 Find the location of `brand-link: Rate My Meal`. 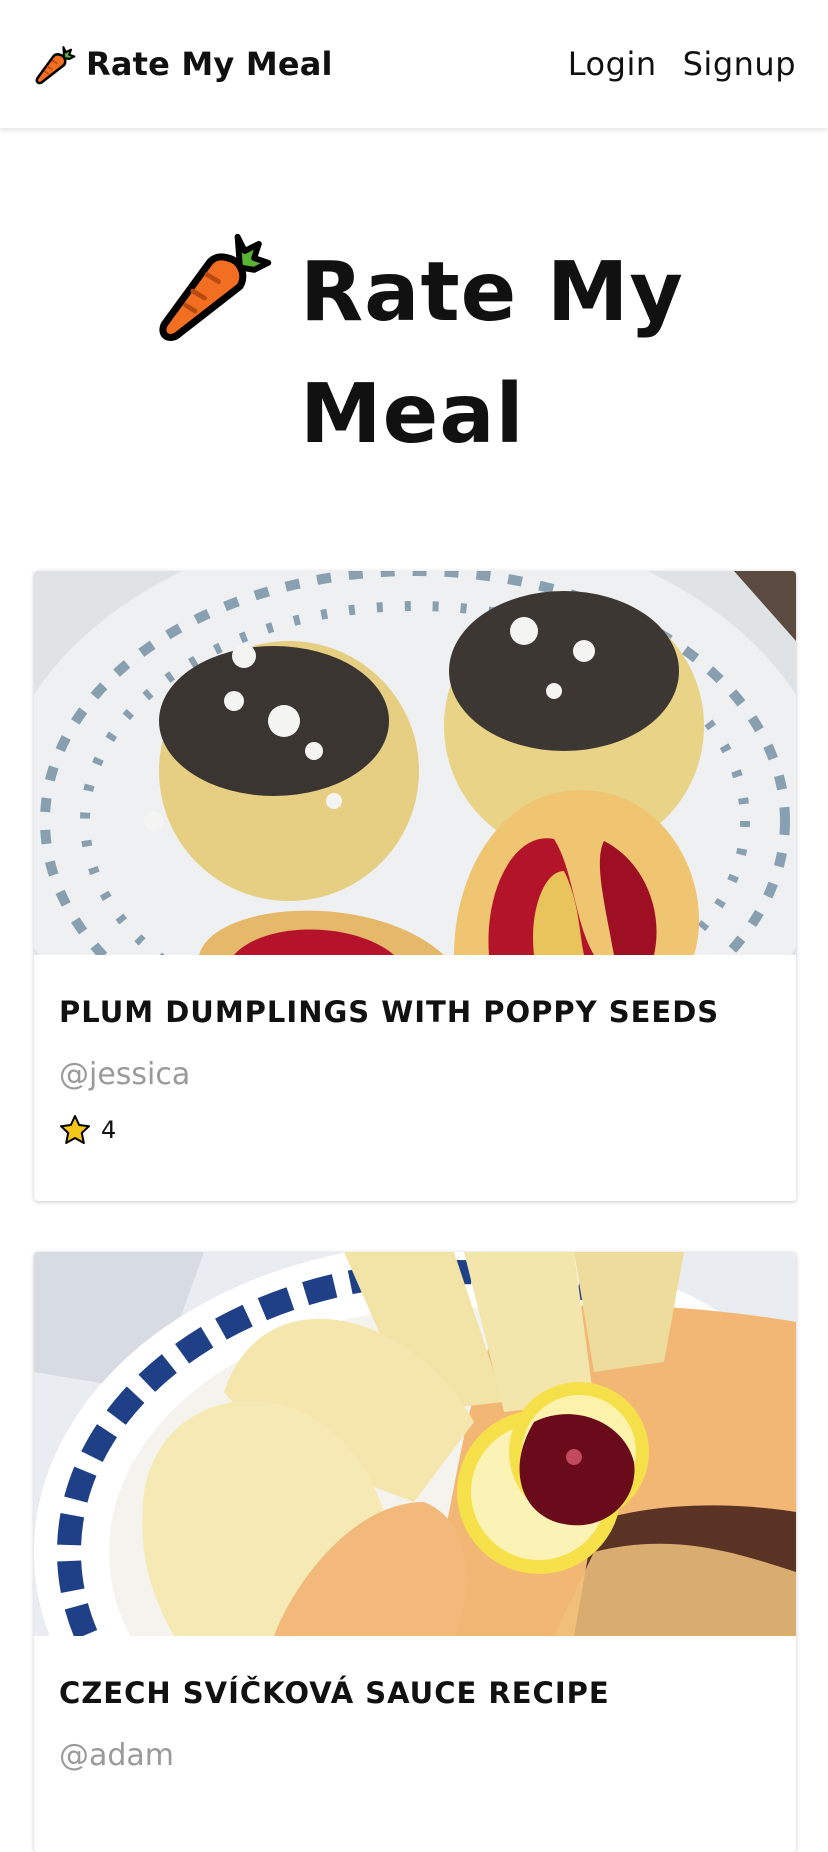

brand-link: Rate My Meal is located at coordinates (183, 64).